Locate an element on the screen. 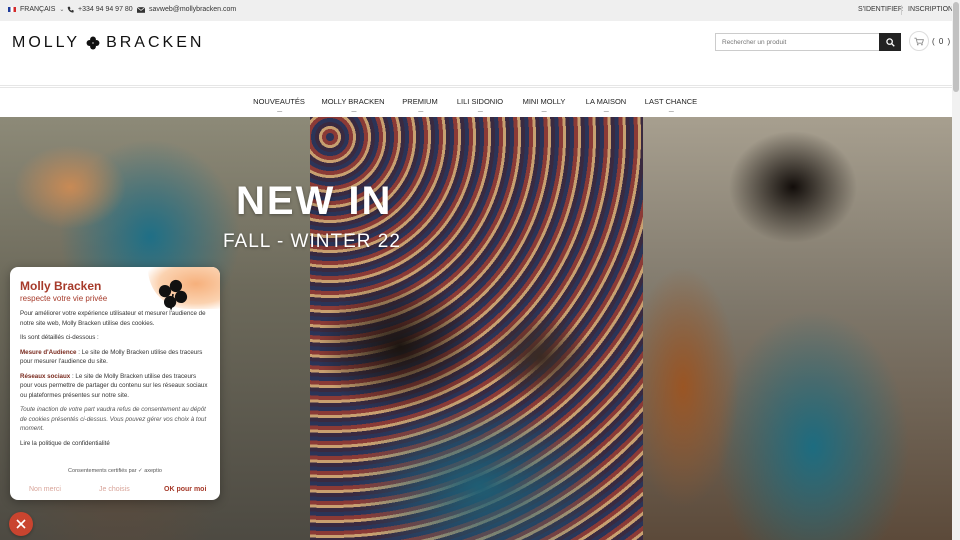 Image resolution: width=960 pixels, height=540 pixels. hero-subtitle: FALL - WINTER 22 is located at coordinates (312, 241).